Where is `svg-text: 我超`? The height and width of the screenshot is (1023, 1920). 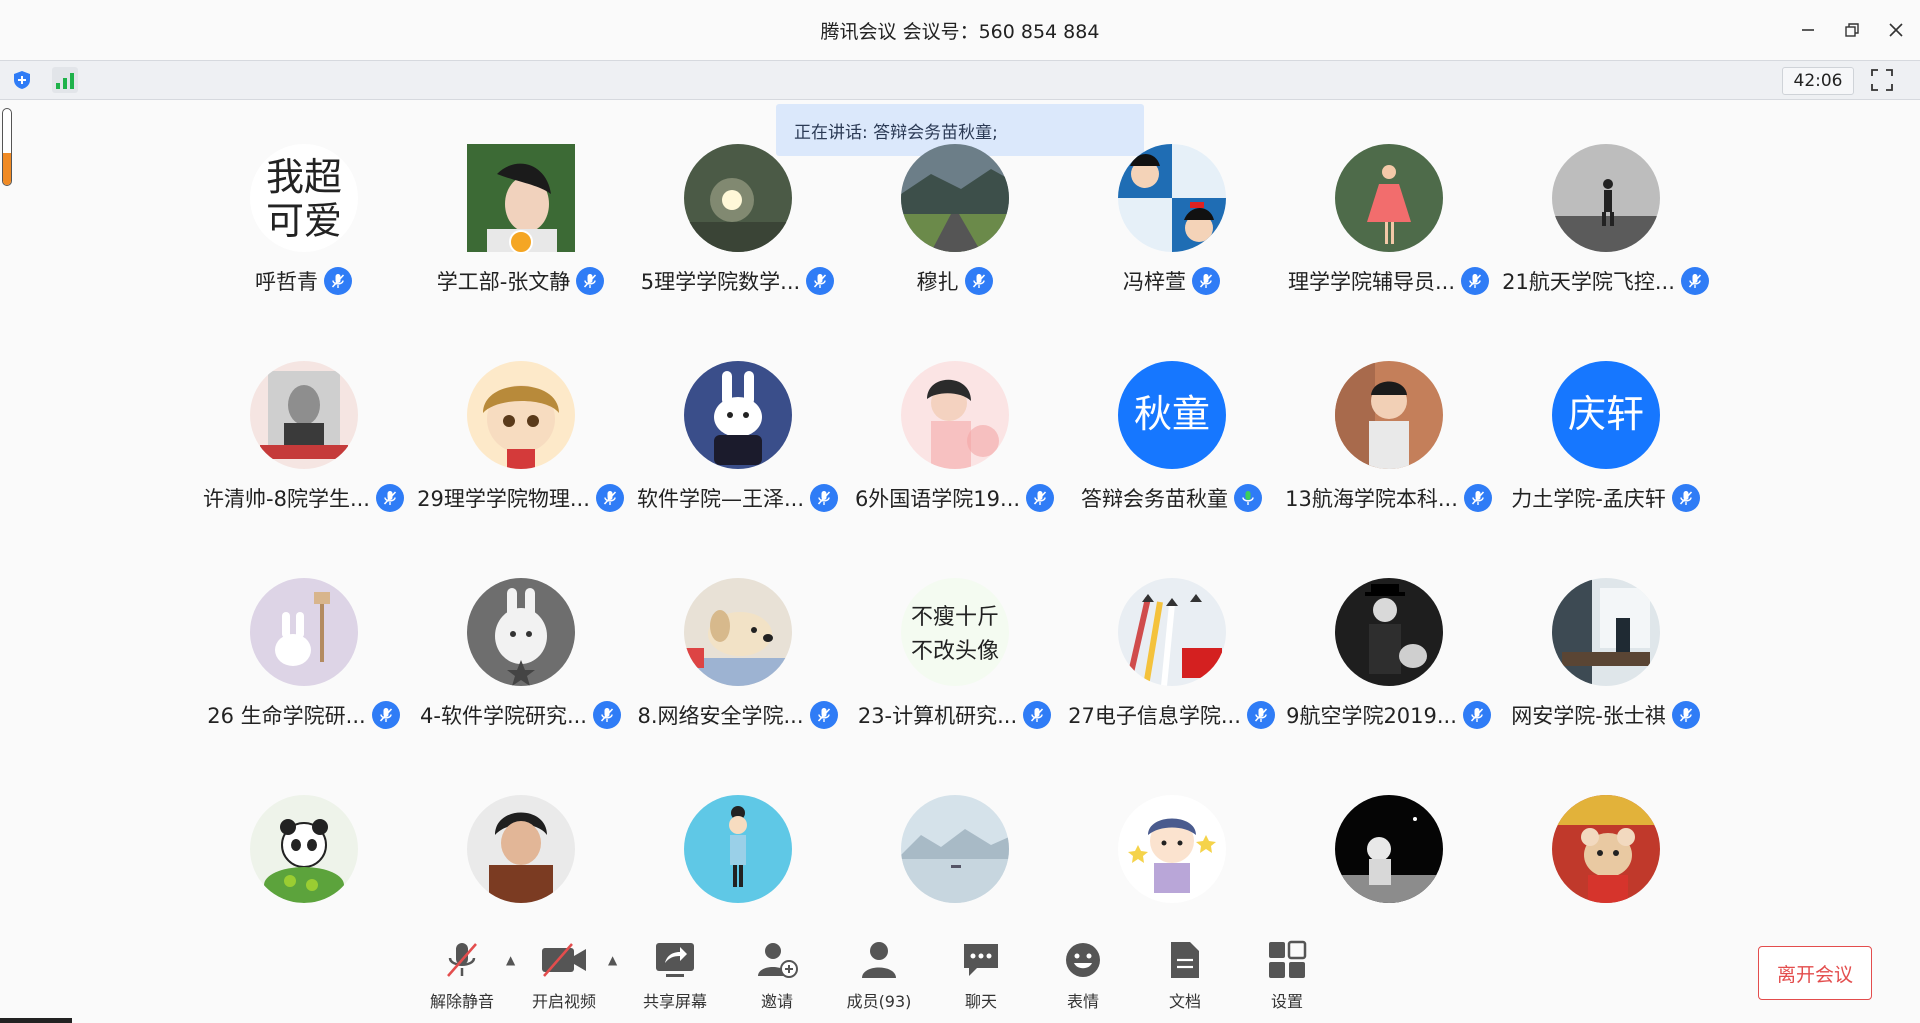
svg-text: 我超 is located at coordinates (303, 177).